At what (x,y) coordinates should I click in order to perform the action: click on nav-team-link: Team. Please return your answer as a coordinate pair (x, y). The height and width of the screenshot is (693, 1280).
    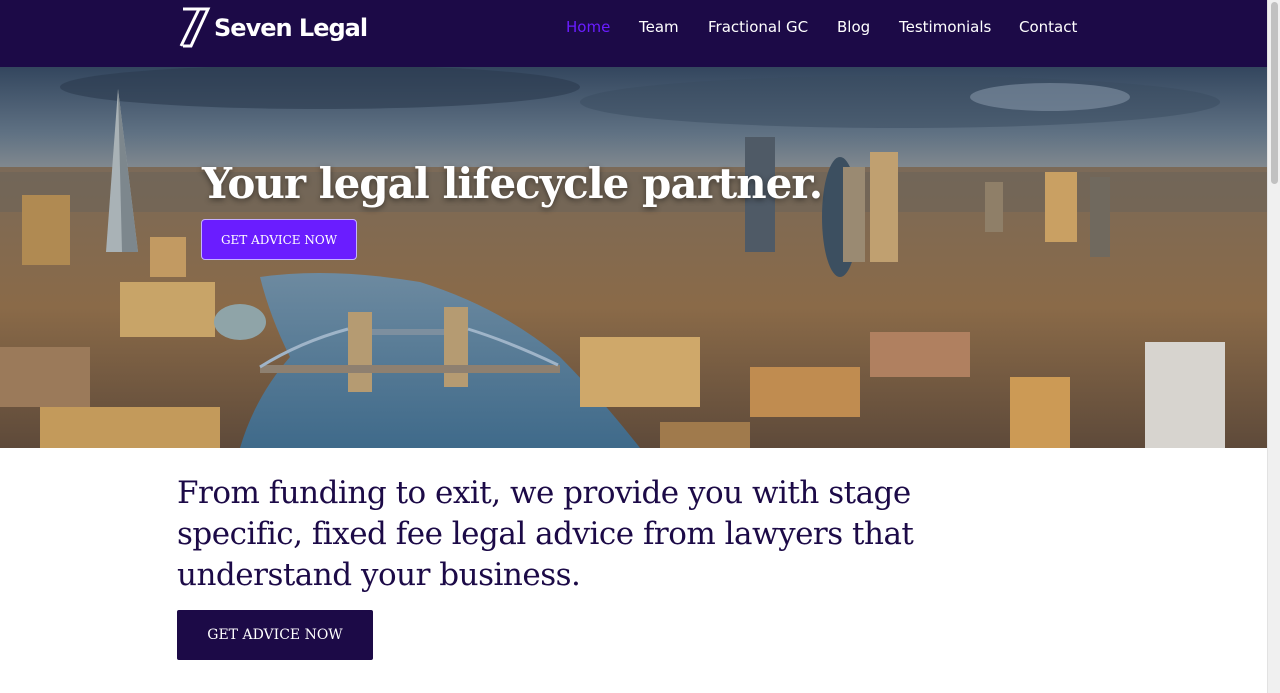
    Looking at the image, I should click on (659, 27).